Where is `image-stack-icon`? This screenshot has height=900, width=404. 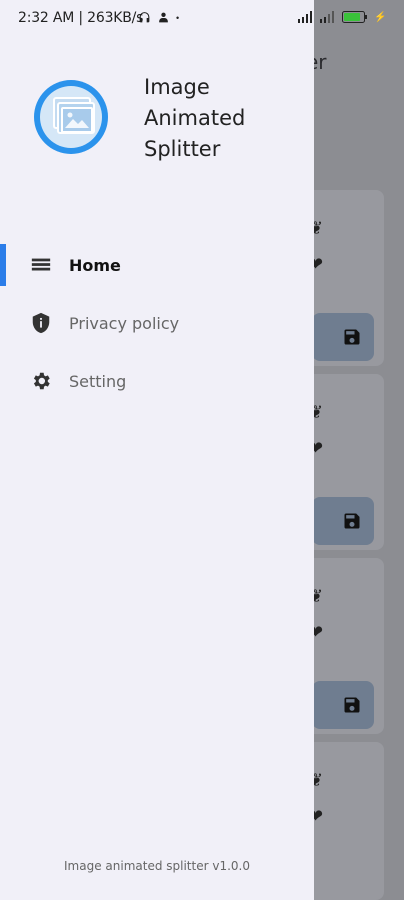
image-stack-icon is located at coordinates (74, 115).